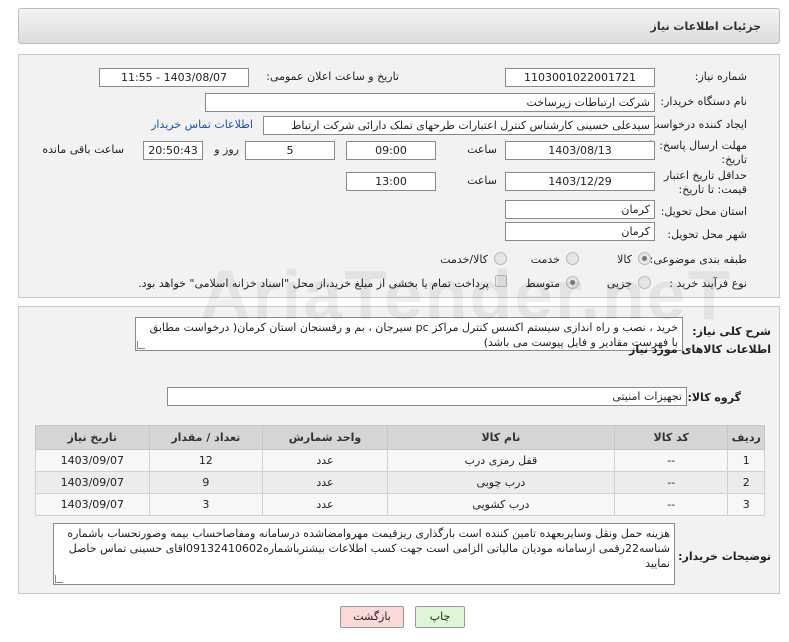 The width and height of the screenshot is (789, 642). What do you see at coordinates (731, 331) in the screenshot?
I see `description-label: شرح کلی نیاز:` at bounding box center [731, 331].